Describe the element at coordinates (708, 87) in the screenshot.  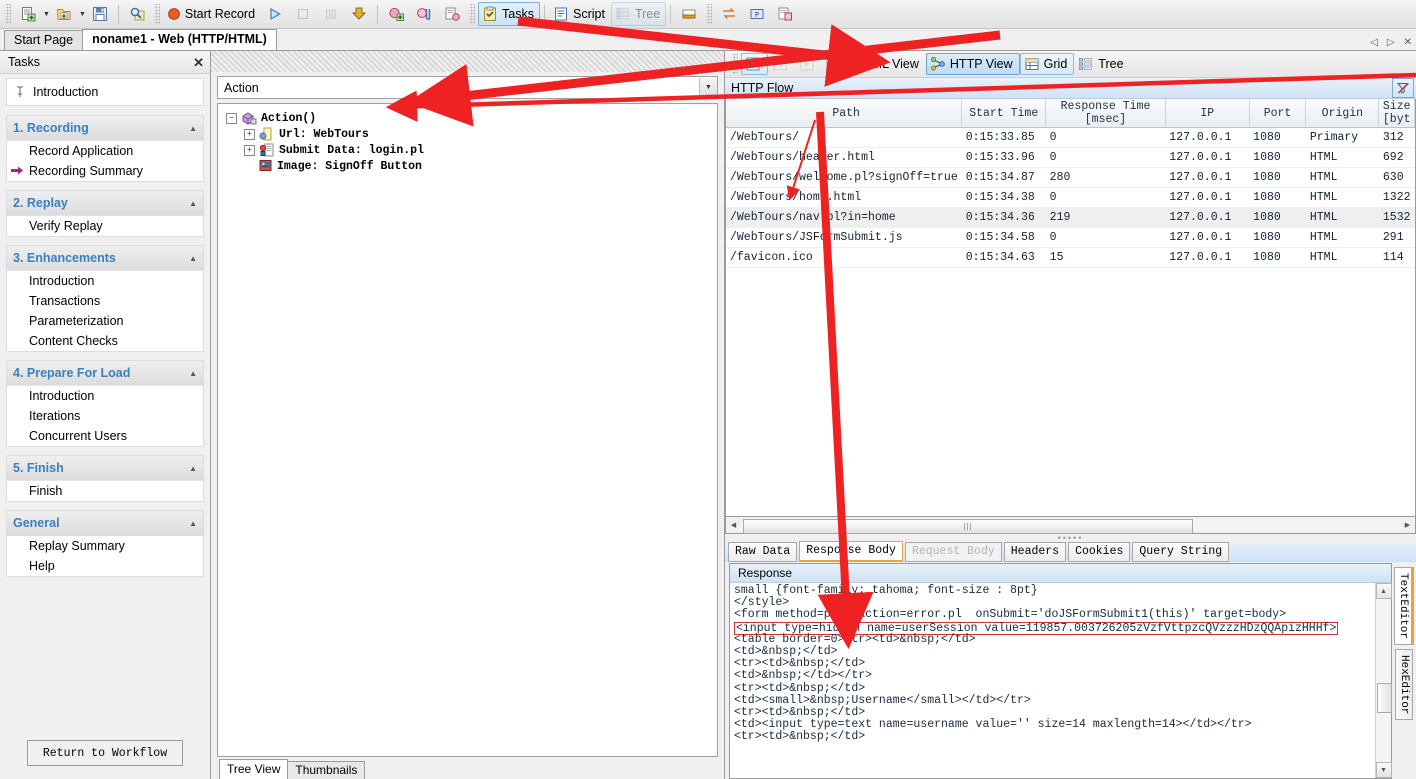
I see `chevron-down-icon: ▼` at that location.